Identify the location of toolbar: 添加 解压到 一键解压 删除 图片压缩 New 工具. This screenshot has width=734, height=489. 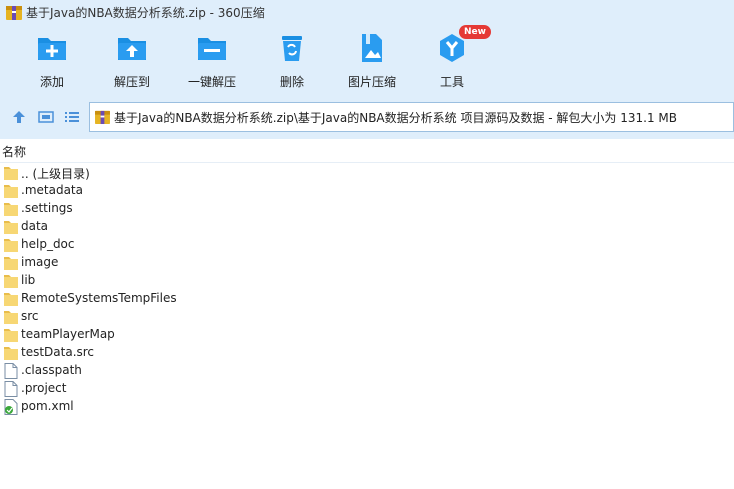
(367, 60).